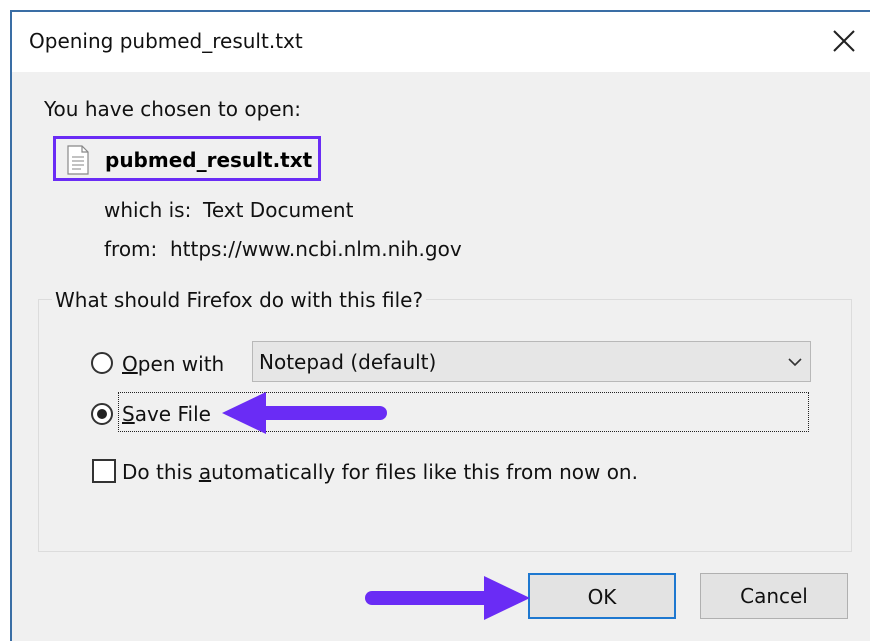  What do you see at coordinates (166, 41) in the screenshot?
I see `window-title: Opening pubmed_result.txt` at bounding box center [166, 41].